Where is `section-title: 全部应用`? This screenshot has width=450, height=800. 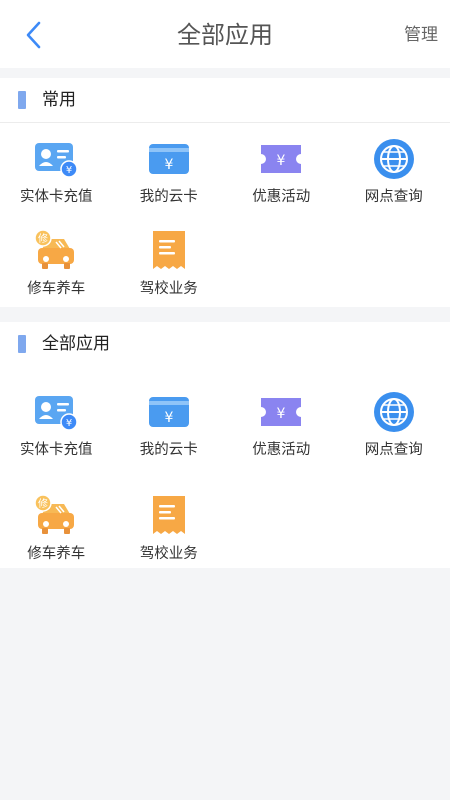
section-title: 全部应用 is located at coordinates (76, 344).